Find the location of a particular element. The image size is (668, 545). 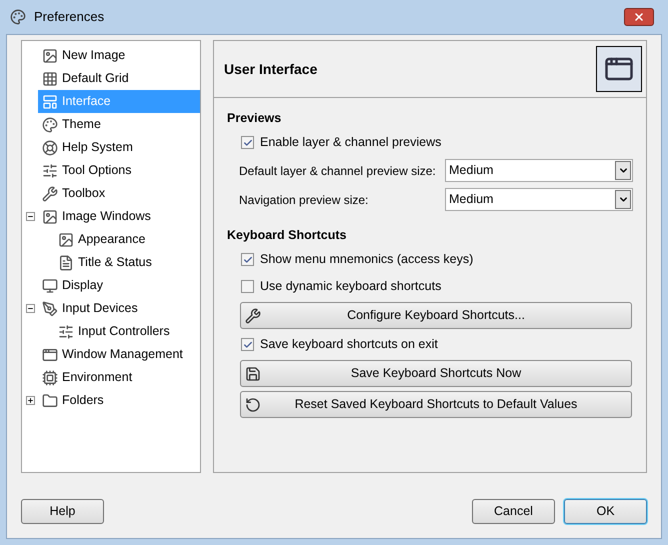

wrench-icon is located at coordinates (50, 194).